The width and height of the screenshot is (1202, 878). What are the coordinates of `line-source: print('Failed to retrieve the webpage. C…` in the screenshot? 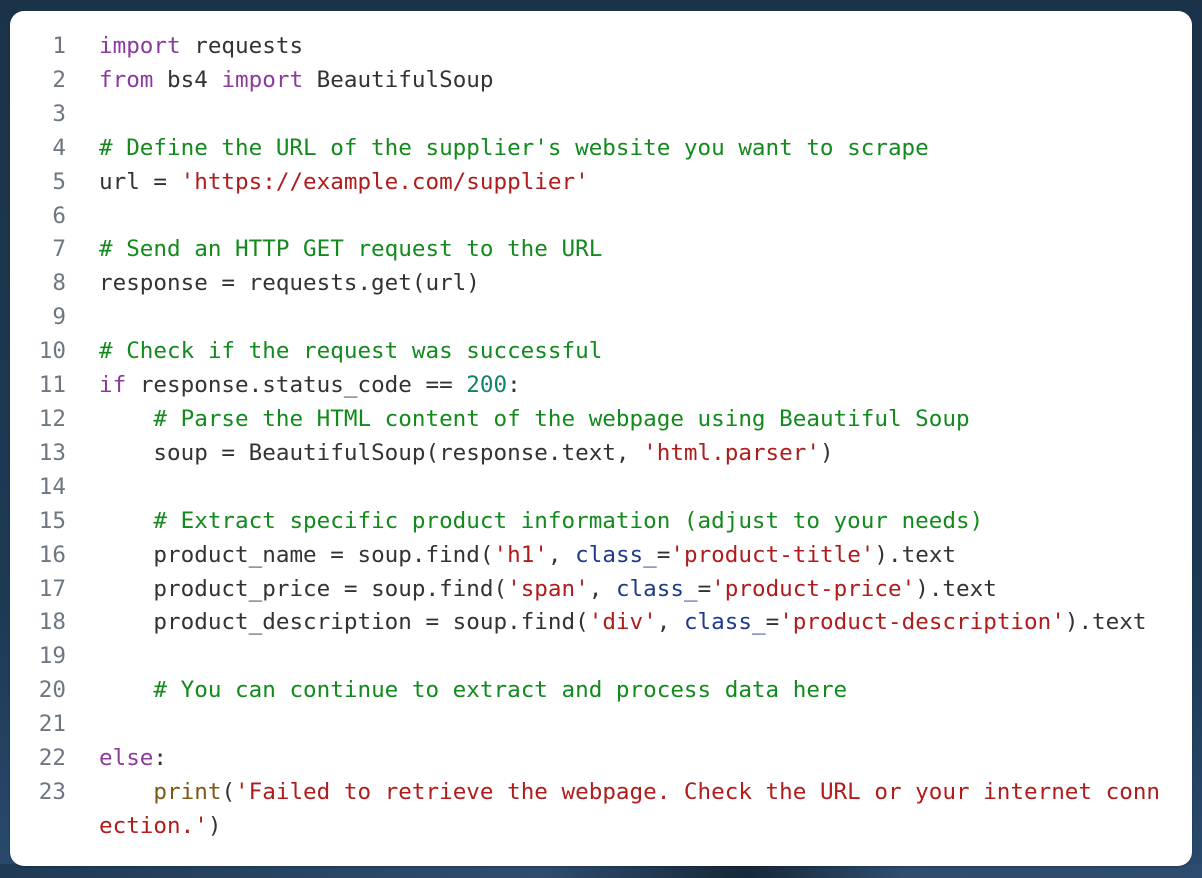 It's located at (645, 810).